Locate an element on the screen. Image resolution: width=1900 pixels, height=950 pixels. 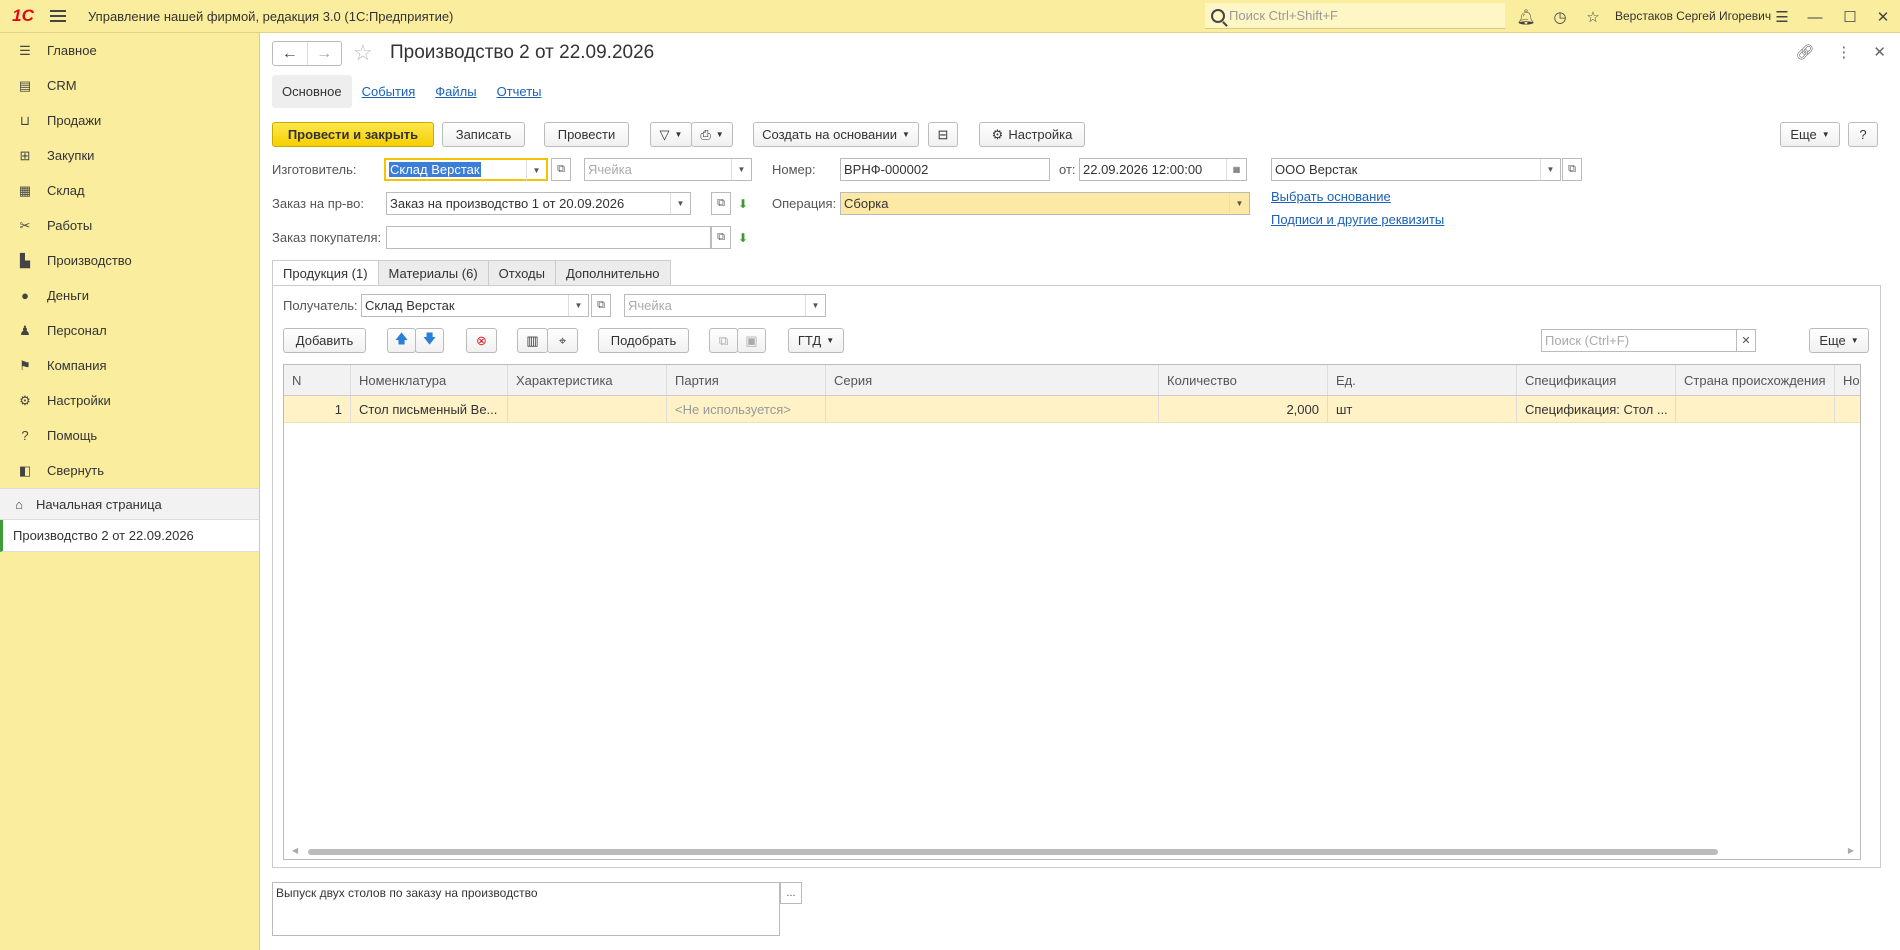
production-order-field: Заказ на производство 1 от 20.09.2026 ▼ is located at coordinates (538, 203).